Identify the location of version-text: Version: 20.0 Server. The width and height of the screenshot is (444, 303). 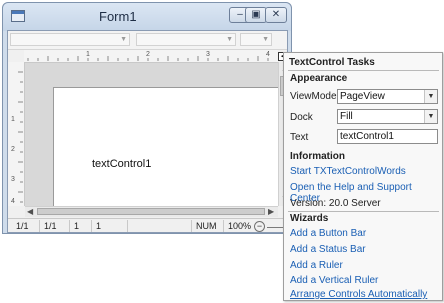
(335, 203).